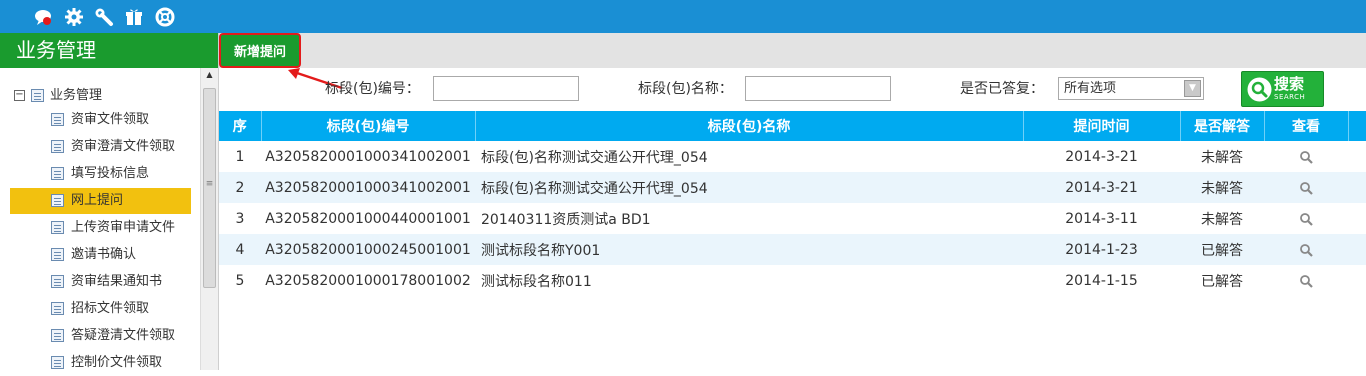 The image size is (1366, 376). What do you see at coordinates (1102, 126) in the screenshot?
I see `col-header-time: 提问时间` at bounding box center [1102, 126].